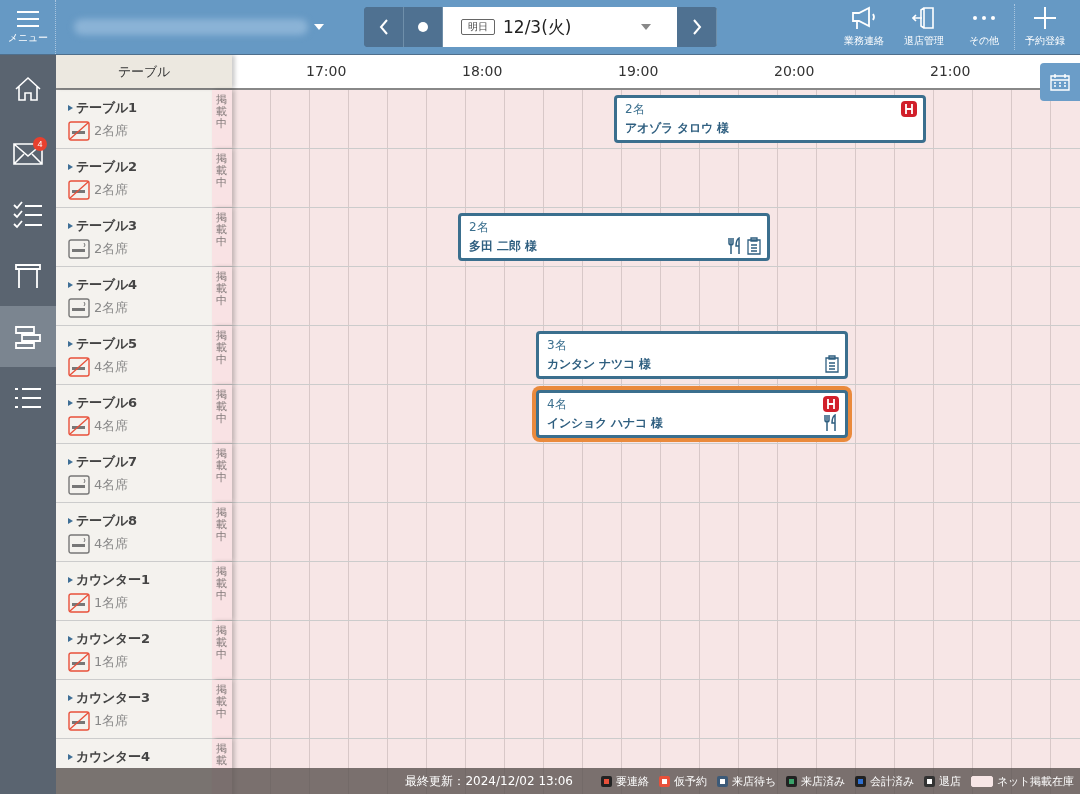 This screenshot has width=1080, height=794. What do you see at coordinates (28, 214) in the screenshot?
I see `checklist-icon` at bounding box center [28, 214].